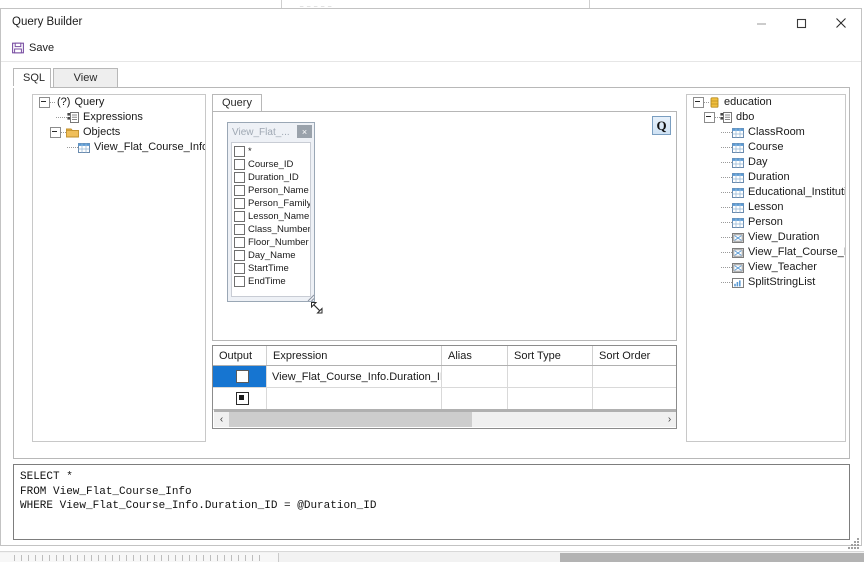  Describe the element at coordinates (237, 103) in the screenshot. I see `tab-query: Query` at that location.